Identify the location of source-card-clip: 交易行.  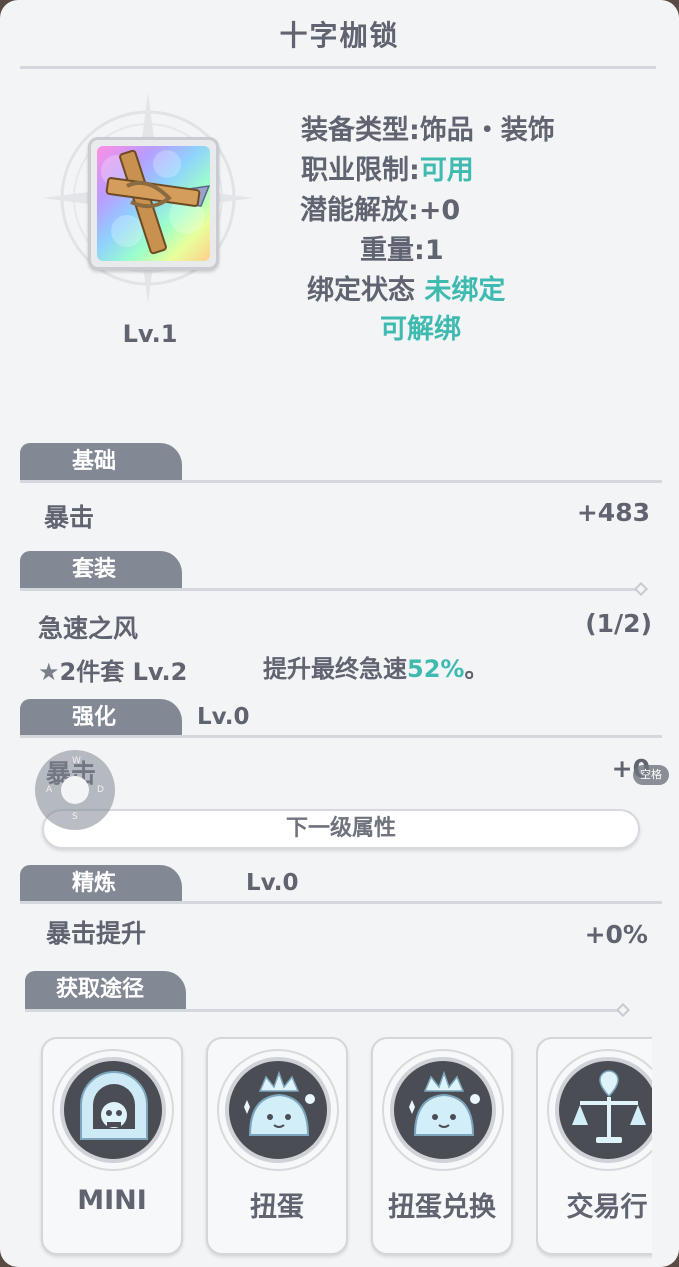
(594, 1148).